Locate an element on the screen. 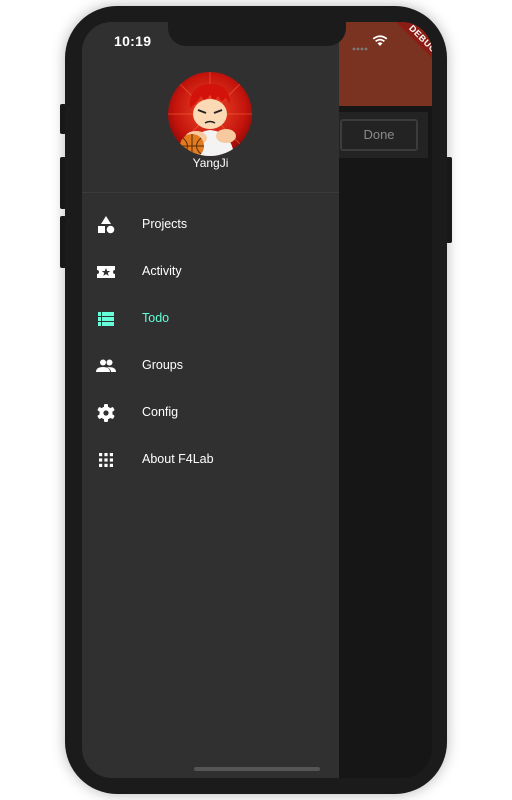 Image resolution: width=512 pixels, height=800 pixels. avatar is located at coordinates (210, 114).